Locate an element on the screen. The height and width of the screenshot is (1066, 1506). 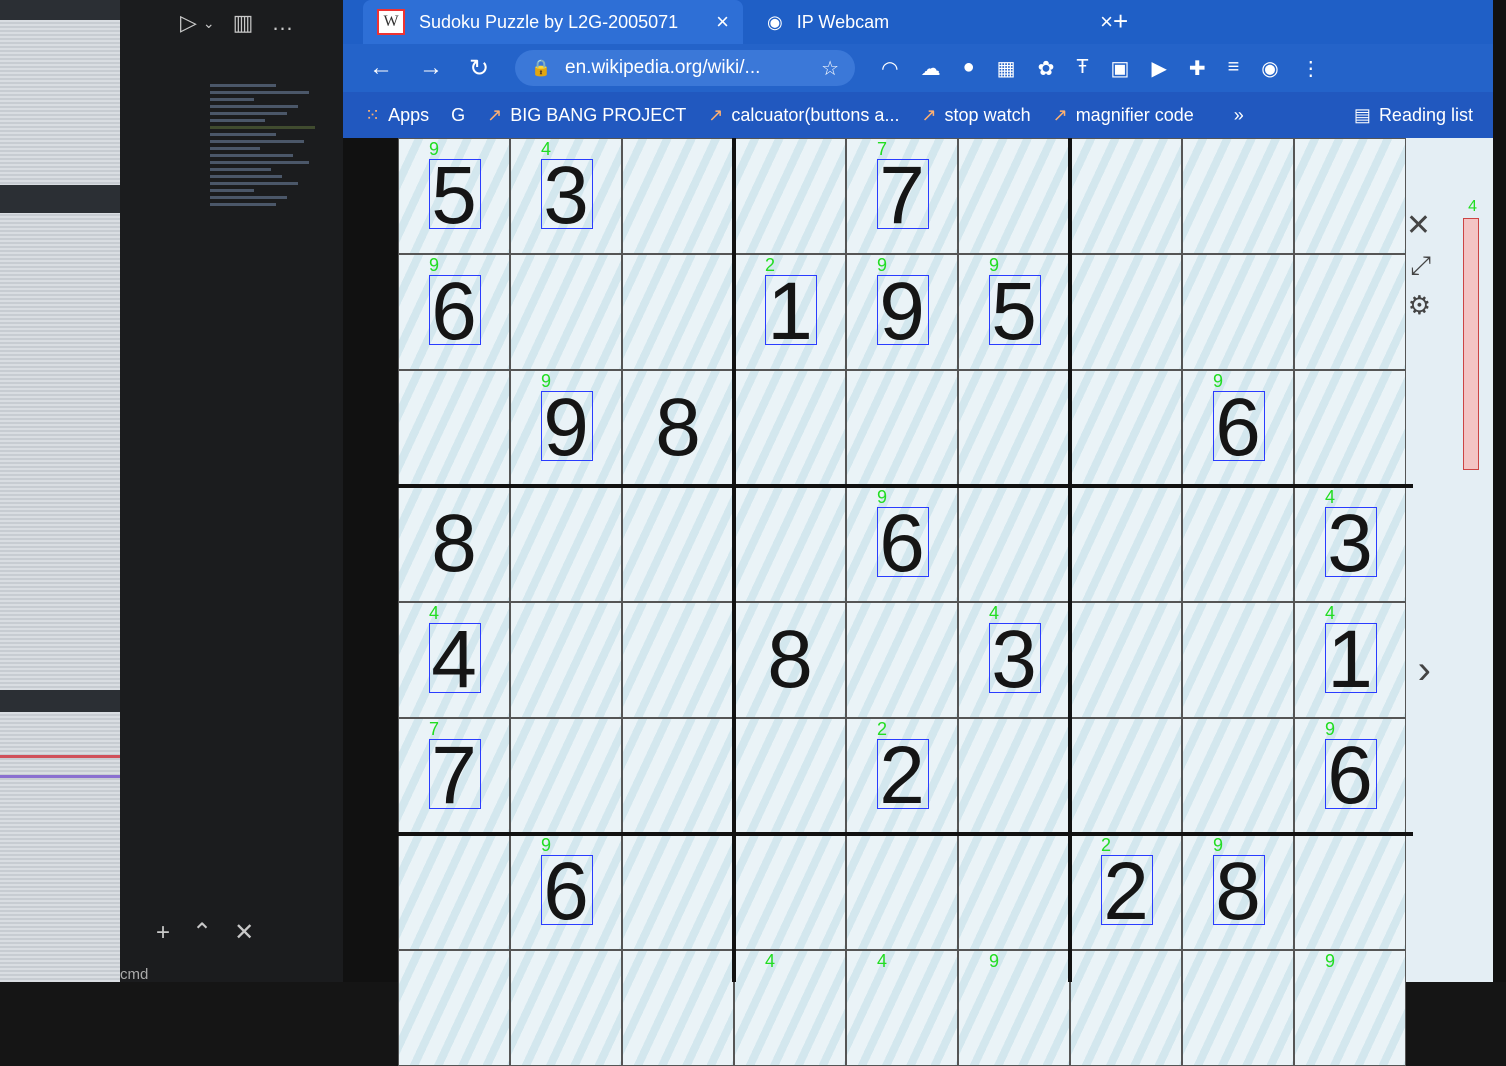
gear-icon: ⚙ is located at coordinates (1419, 305).